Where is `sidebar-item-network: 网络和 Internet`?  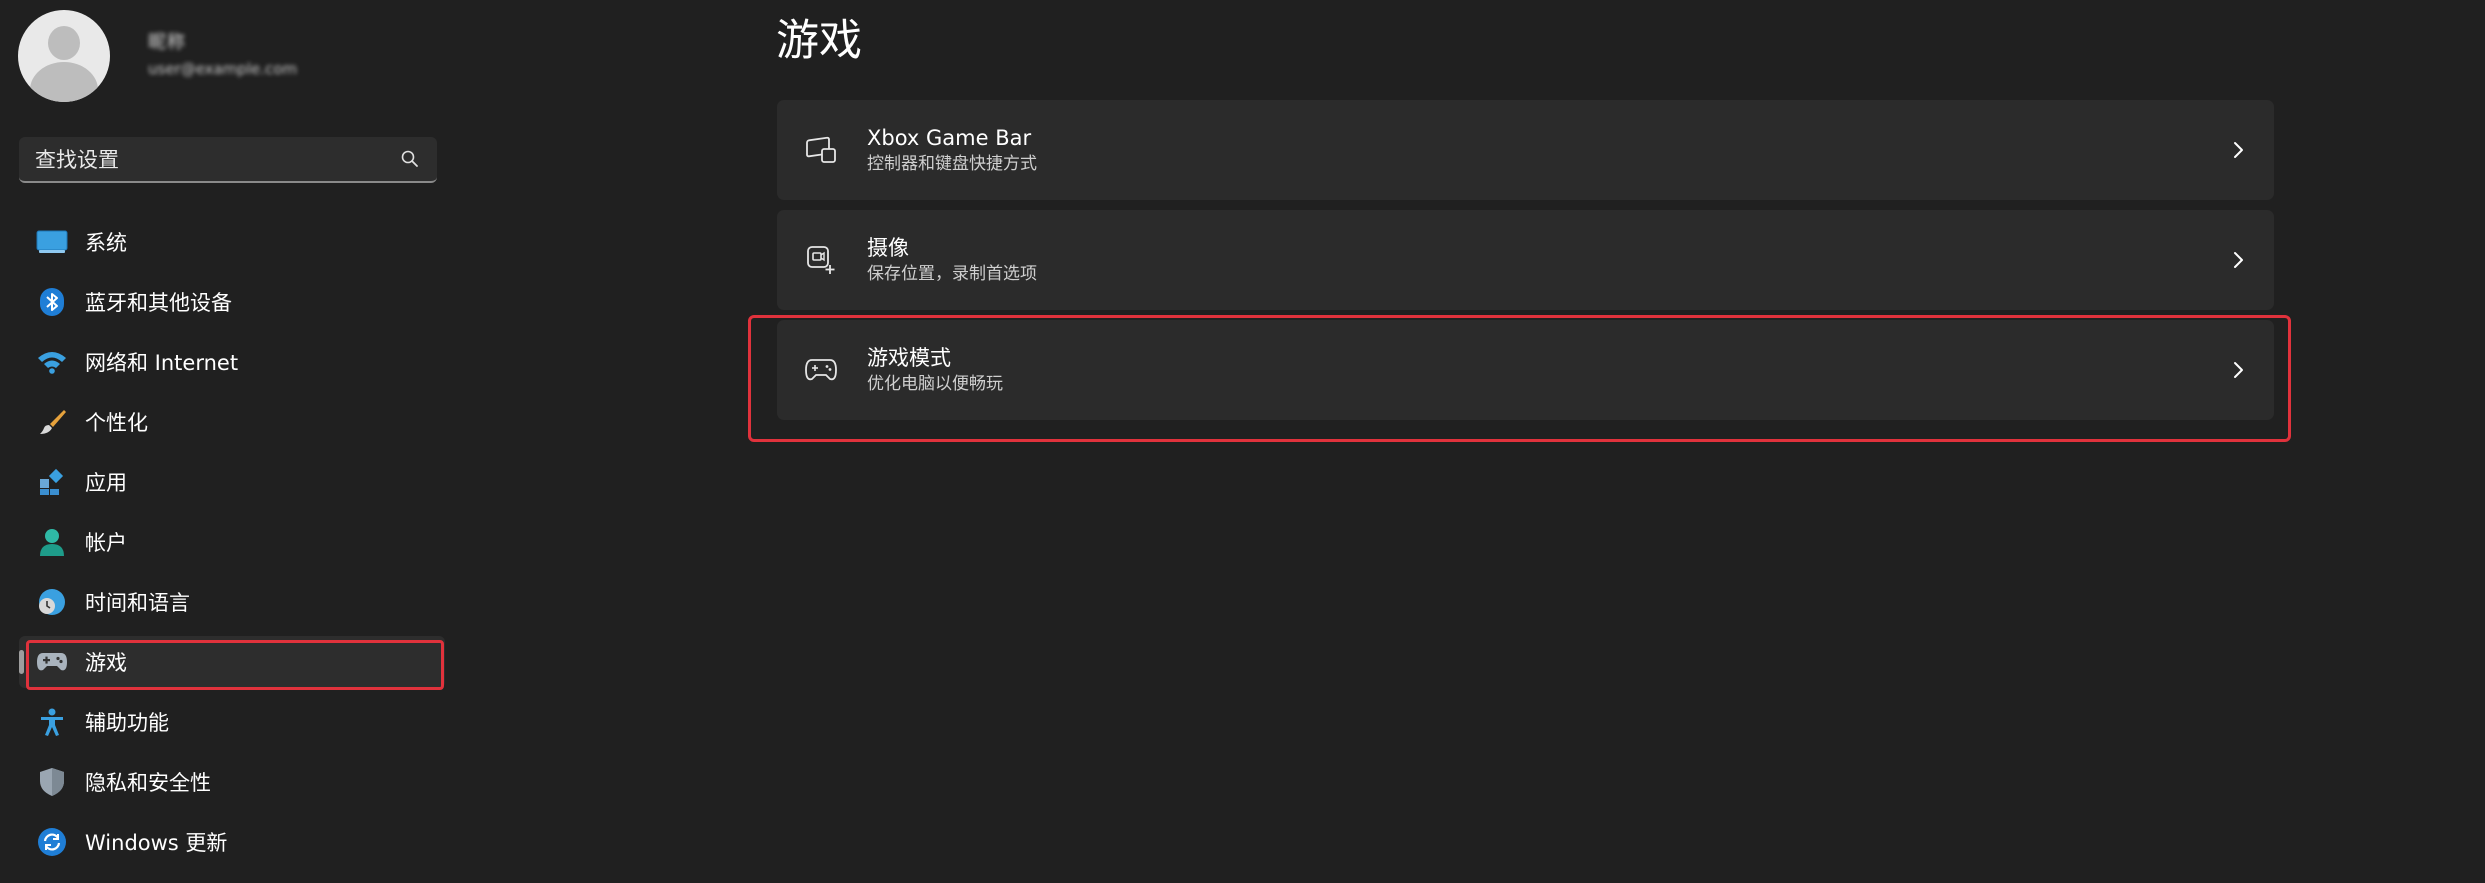 sidebar-item-network: 网络和 Internet is located at coordinates (232, 362).